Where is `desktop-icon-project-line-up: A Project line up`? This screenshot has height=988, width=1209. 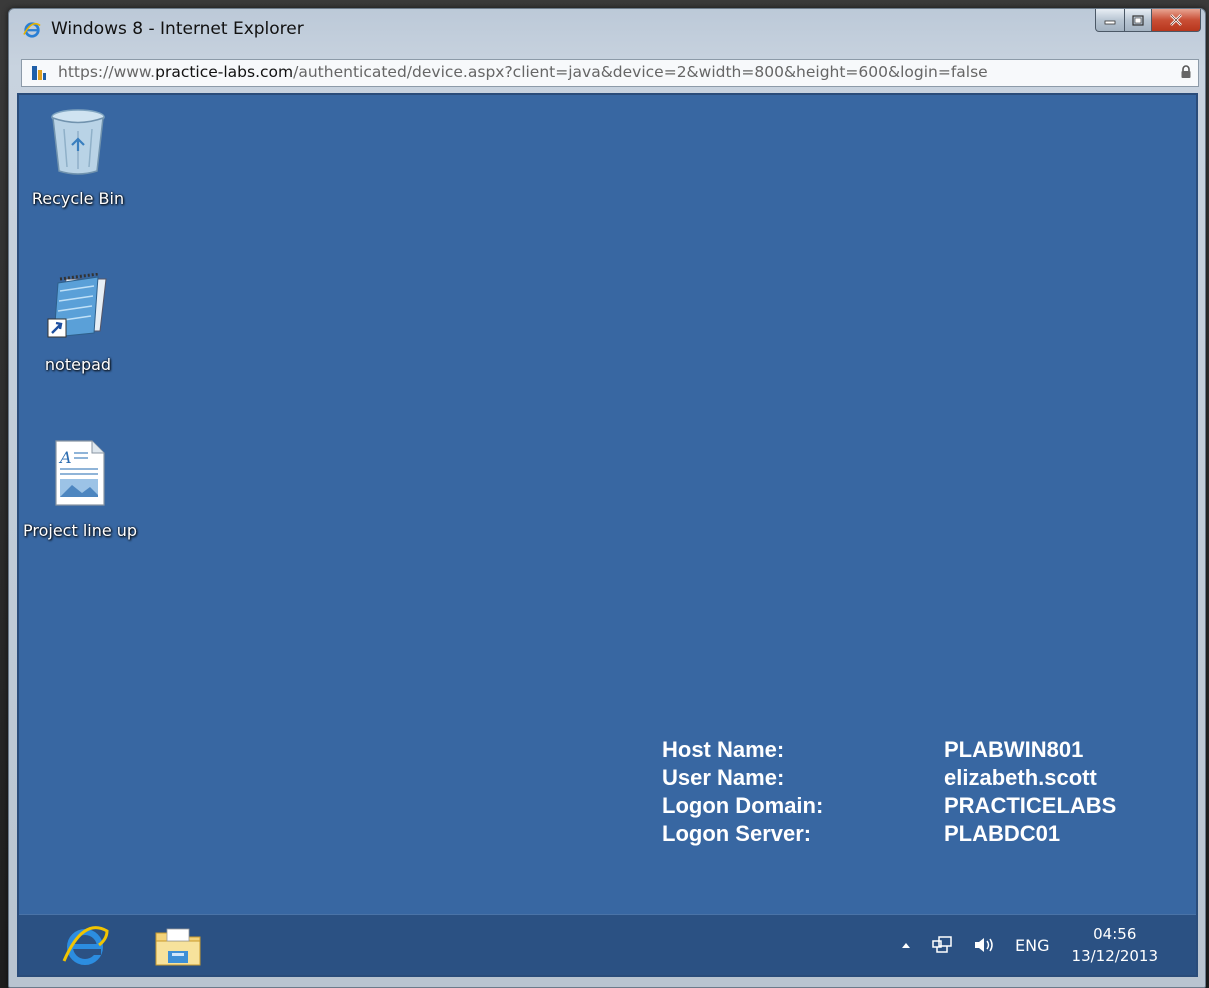 desktop-icon-project-line-up: A Project line up is located at coordinates (80, 489).